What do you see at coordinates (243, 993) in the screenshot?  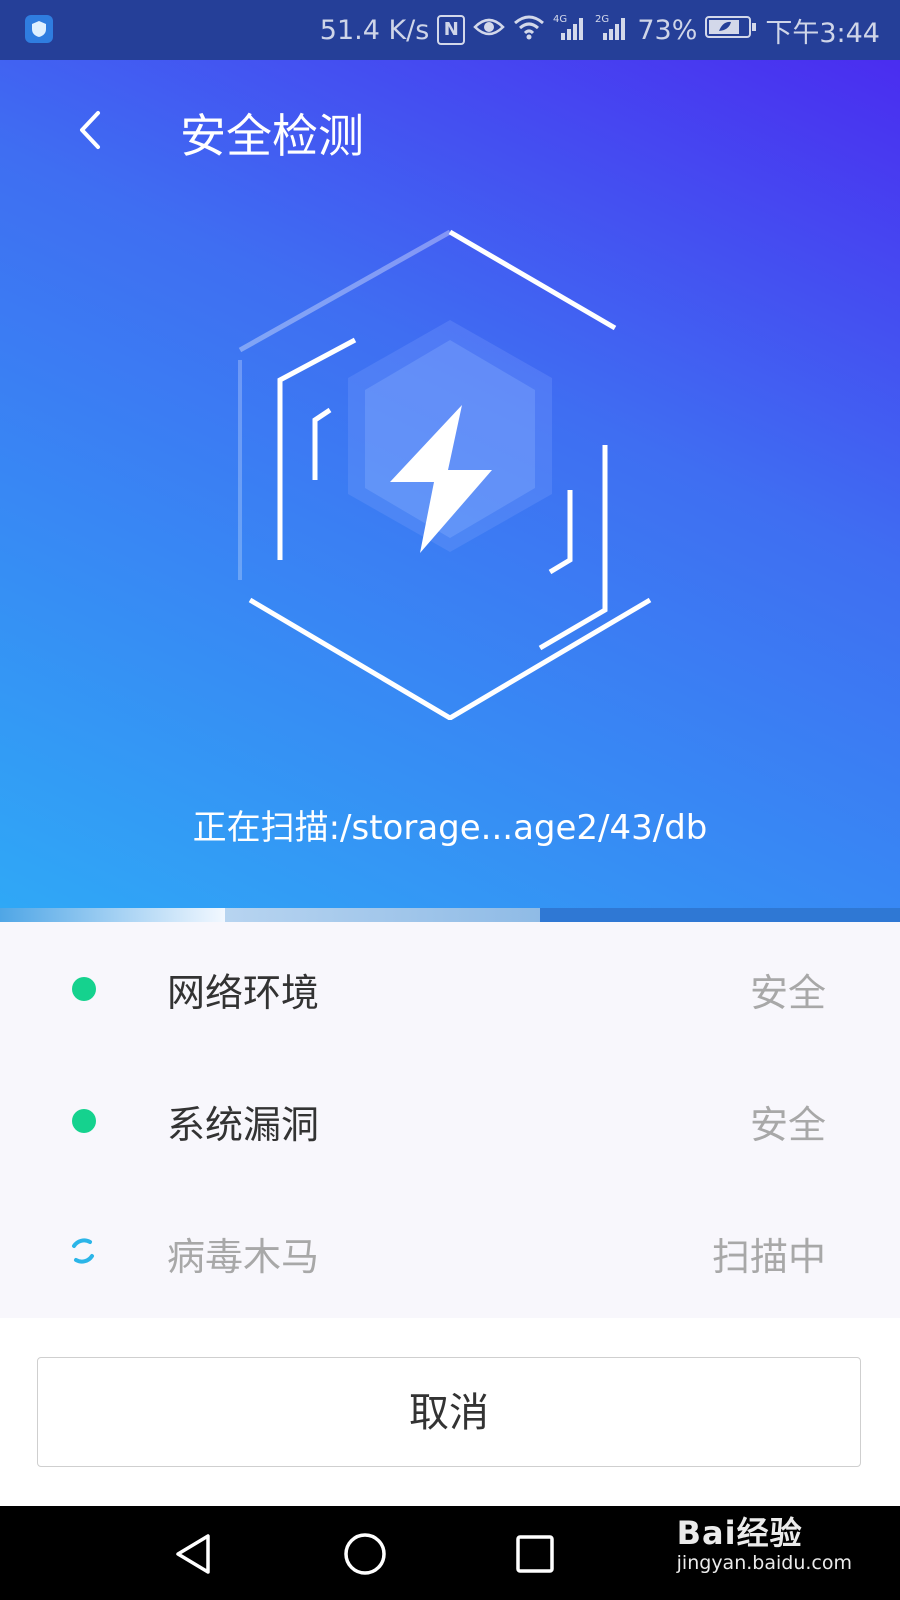 I see `scan-item-label: 网络环境` at bounding box center [243, 993].